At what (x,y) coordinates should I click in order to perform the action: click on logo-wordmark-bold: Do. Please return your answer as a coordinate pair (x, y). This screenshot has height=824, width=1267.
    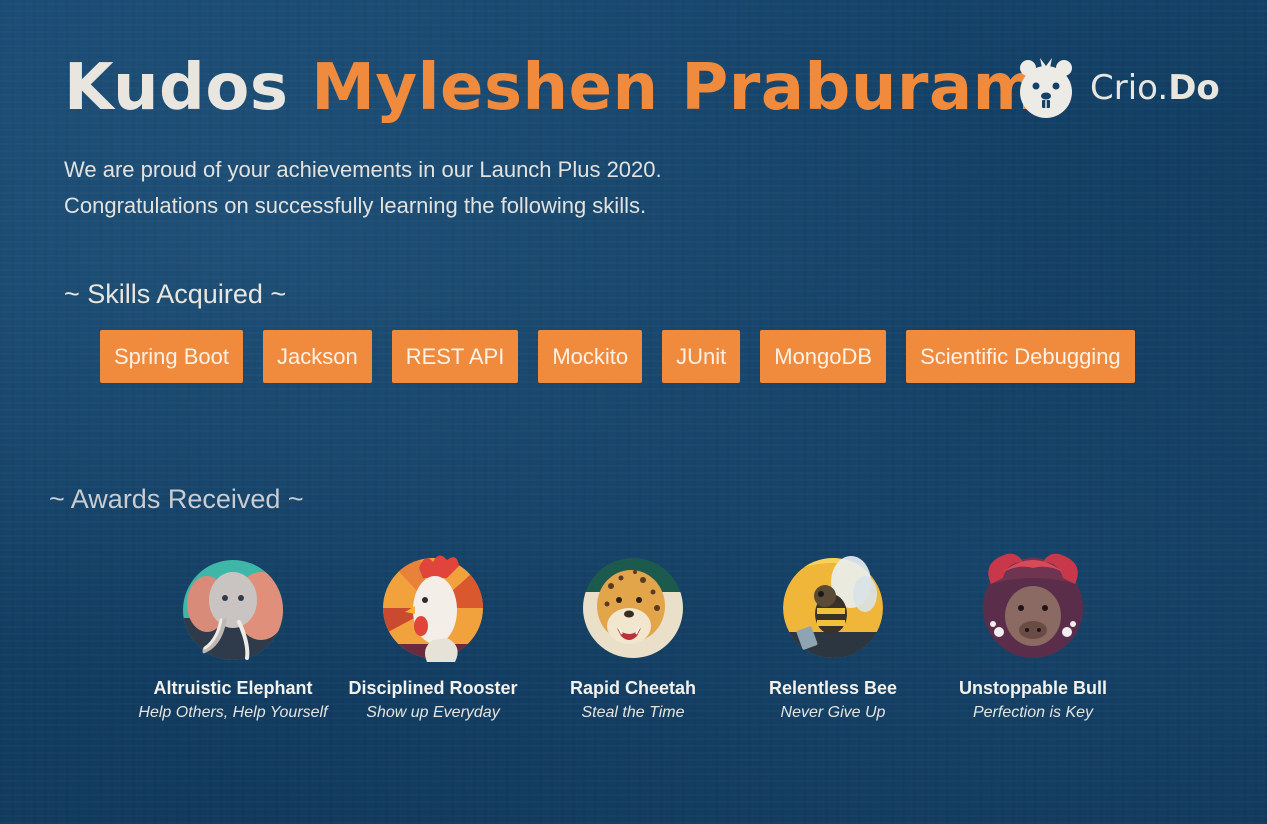
    Looking at the image, I should click on (1194, 88).